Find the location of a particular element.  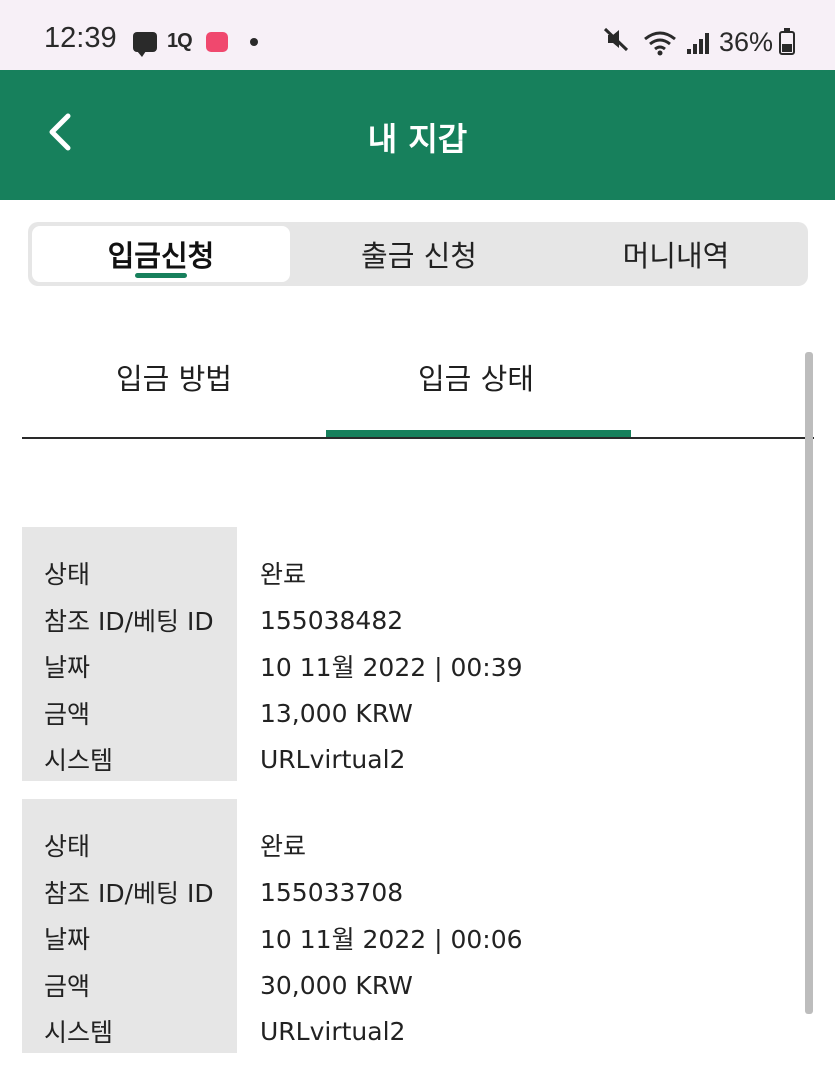

value-date: 10 11월 2022 | 00:39 is located at coordinates (391, 667).